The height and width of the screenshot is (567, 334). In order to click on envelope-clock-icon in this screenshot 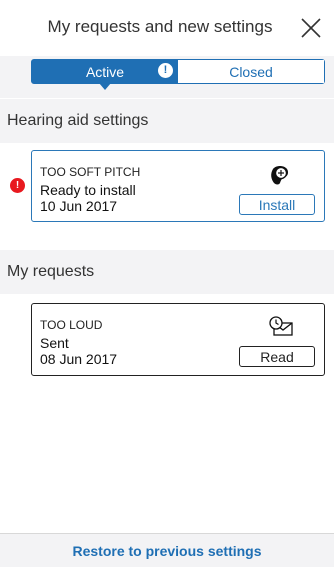, I will do `click(281, 329)`.